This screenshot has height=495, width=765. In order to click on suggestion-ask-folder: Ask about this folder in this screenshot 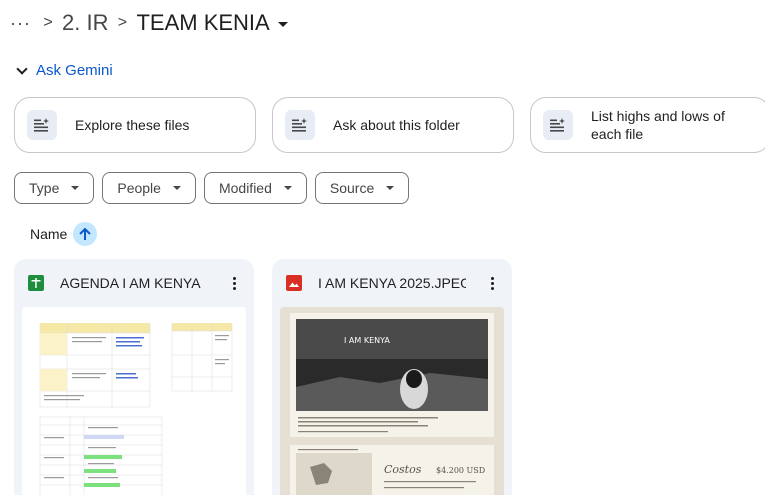, I will do `click(393, 125)`.